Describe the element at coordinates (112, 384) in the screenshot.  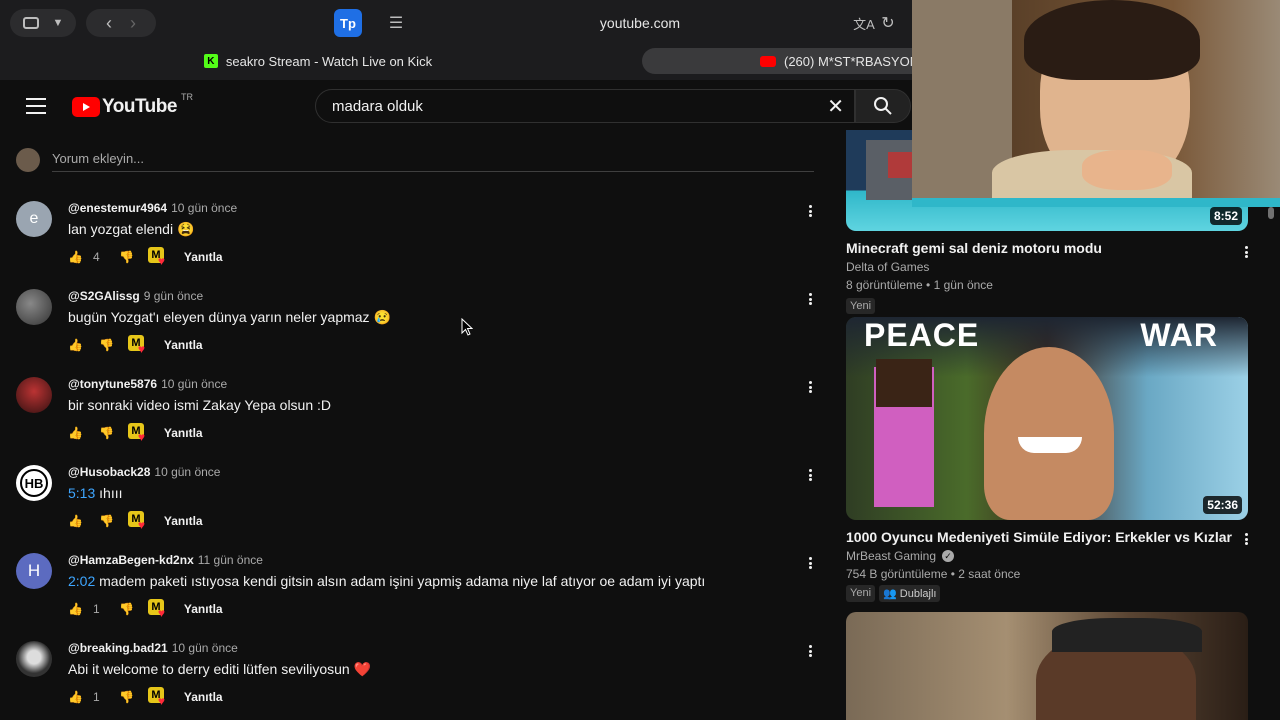
I see `comment-author: @tonytune5876` at that location.